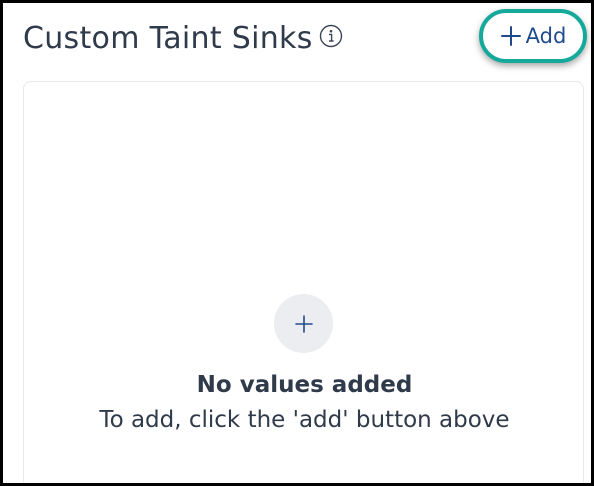 The height and width of the screenshot is (486, 594). What do you see at coordinates (168, 38) in the screenshot?
I see `section-title: Custom Taint Sinks` at bounding box center [168, 38].